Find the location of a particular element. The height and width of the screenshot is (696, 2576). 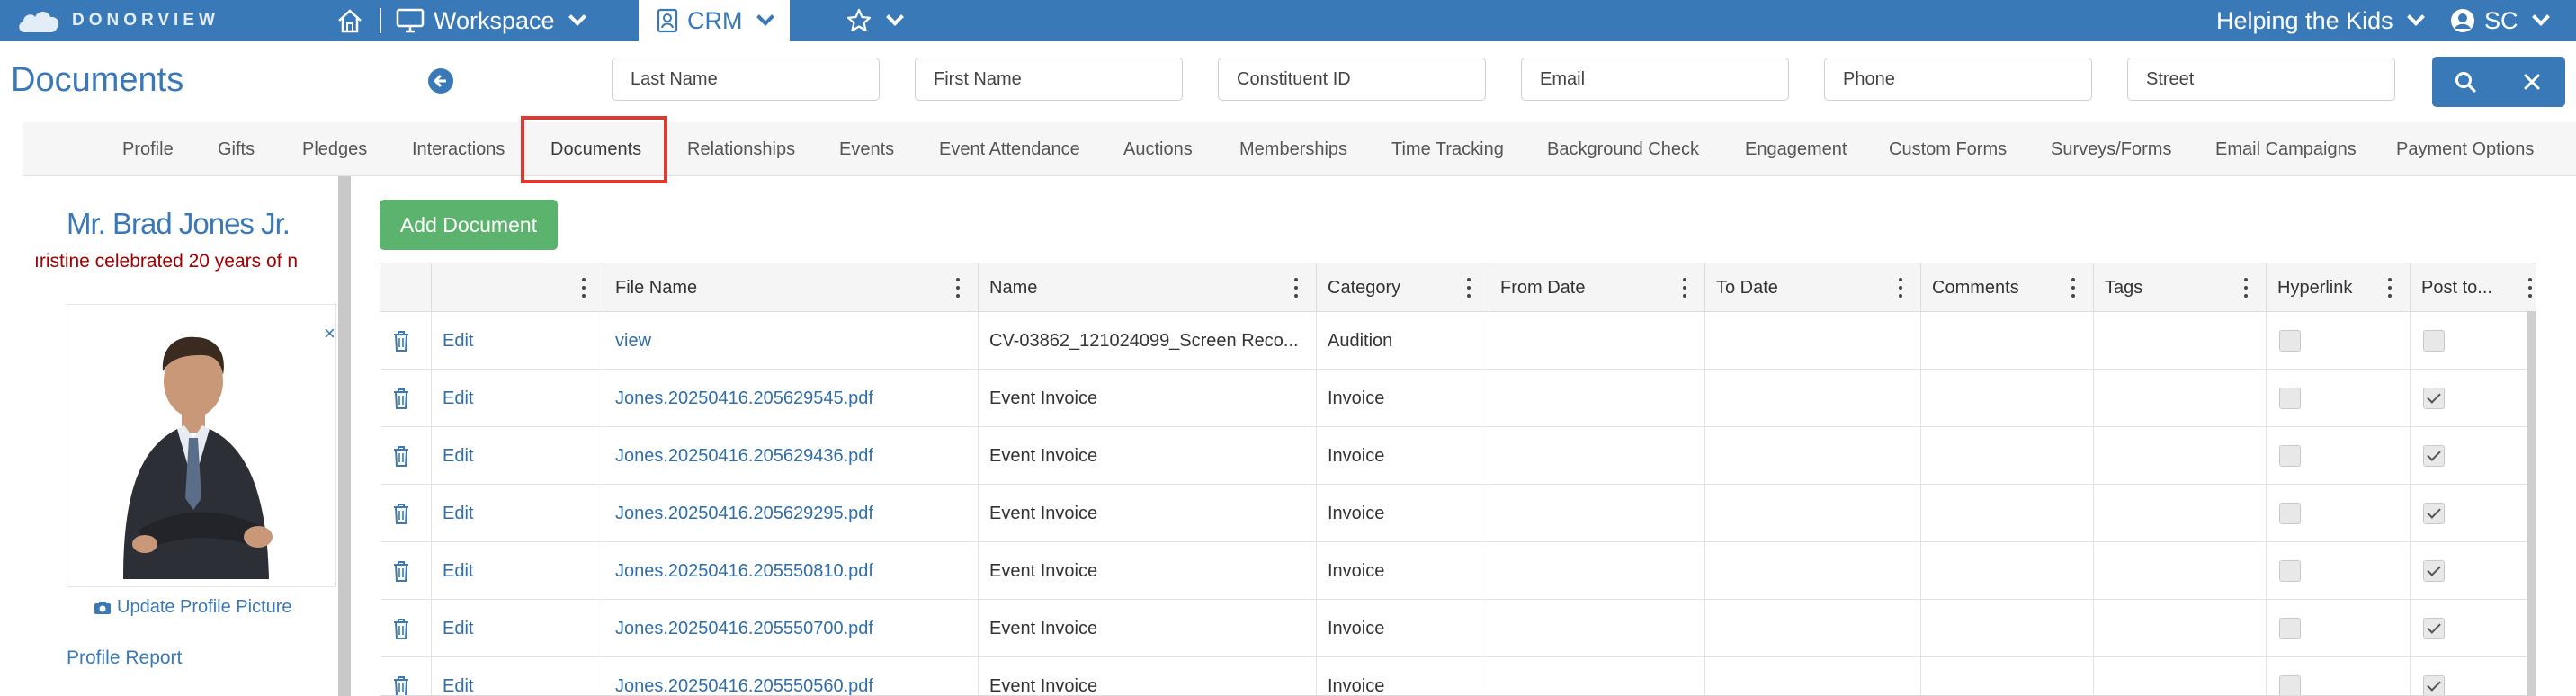

add-document-button: Add Document is located at coordinates (469, 225).